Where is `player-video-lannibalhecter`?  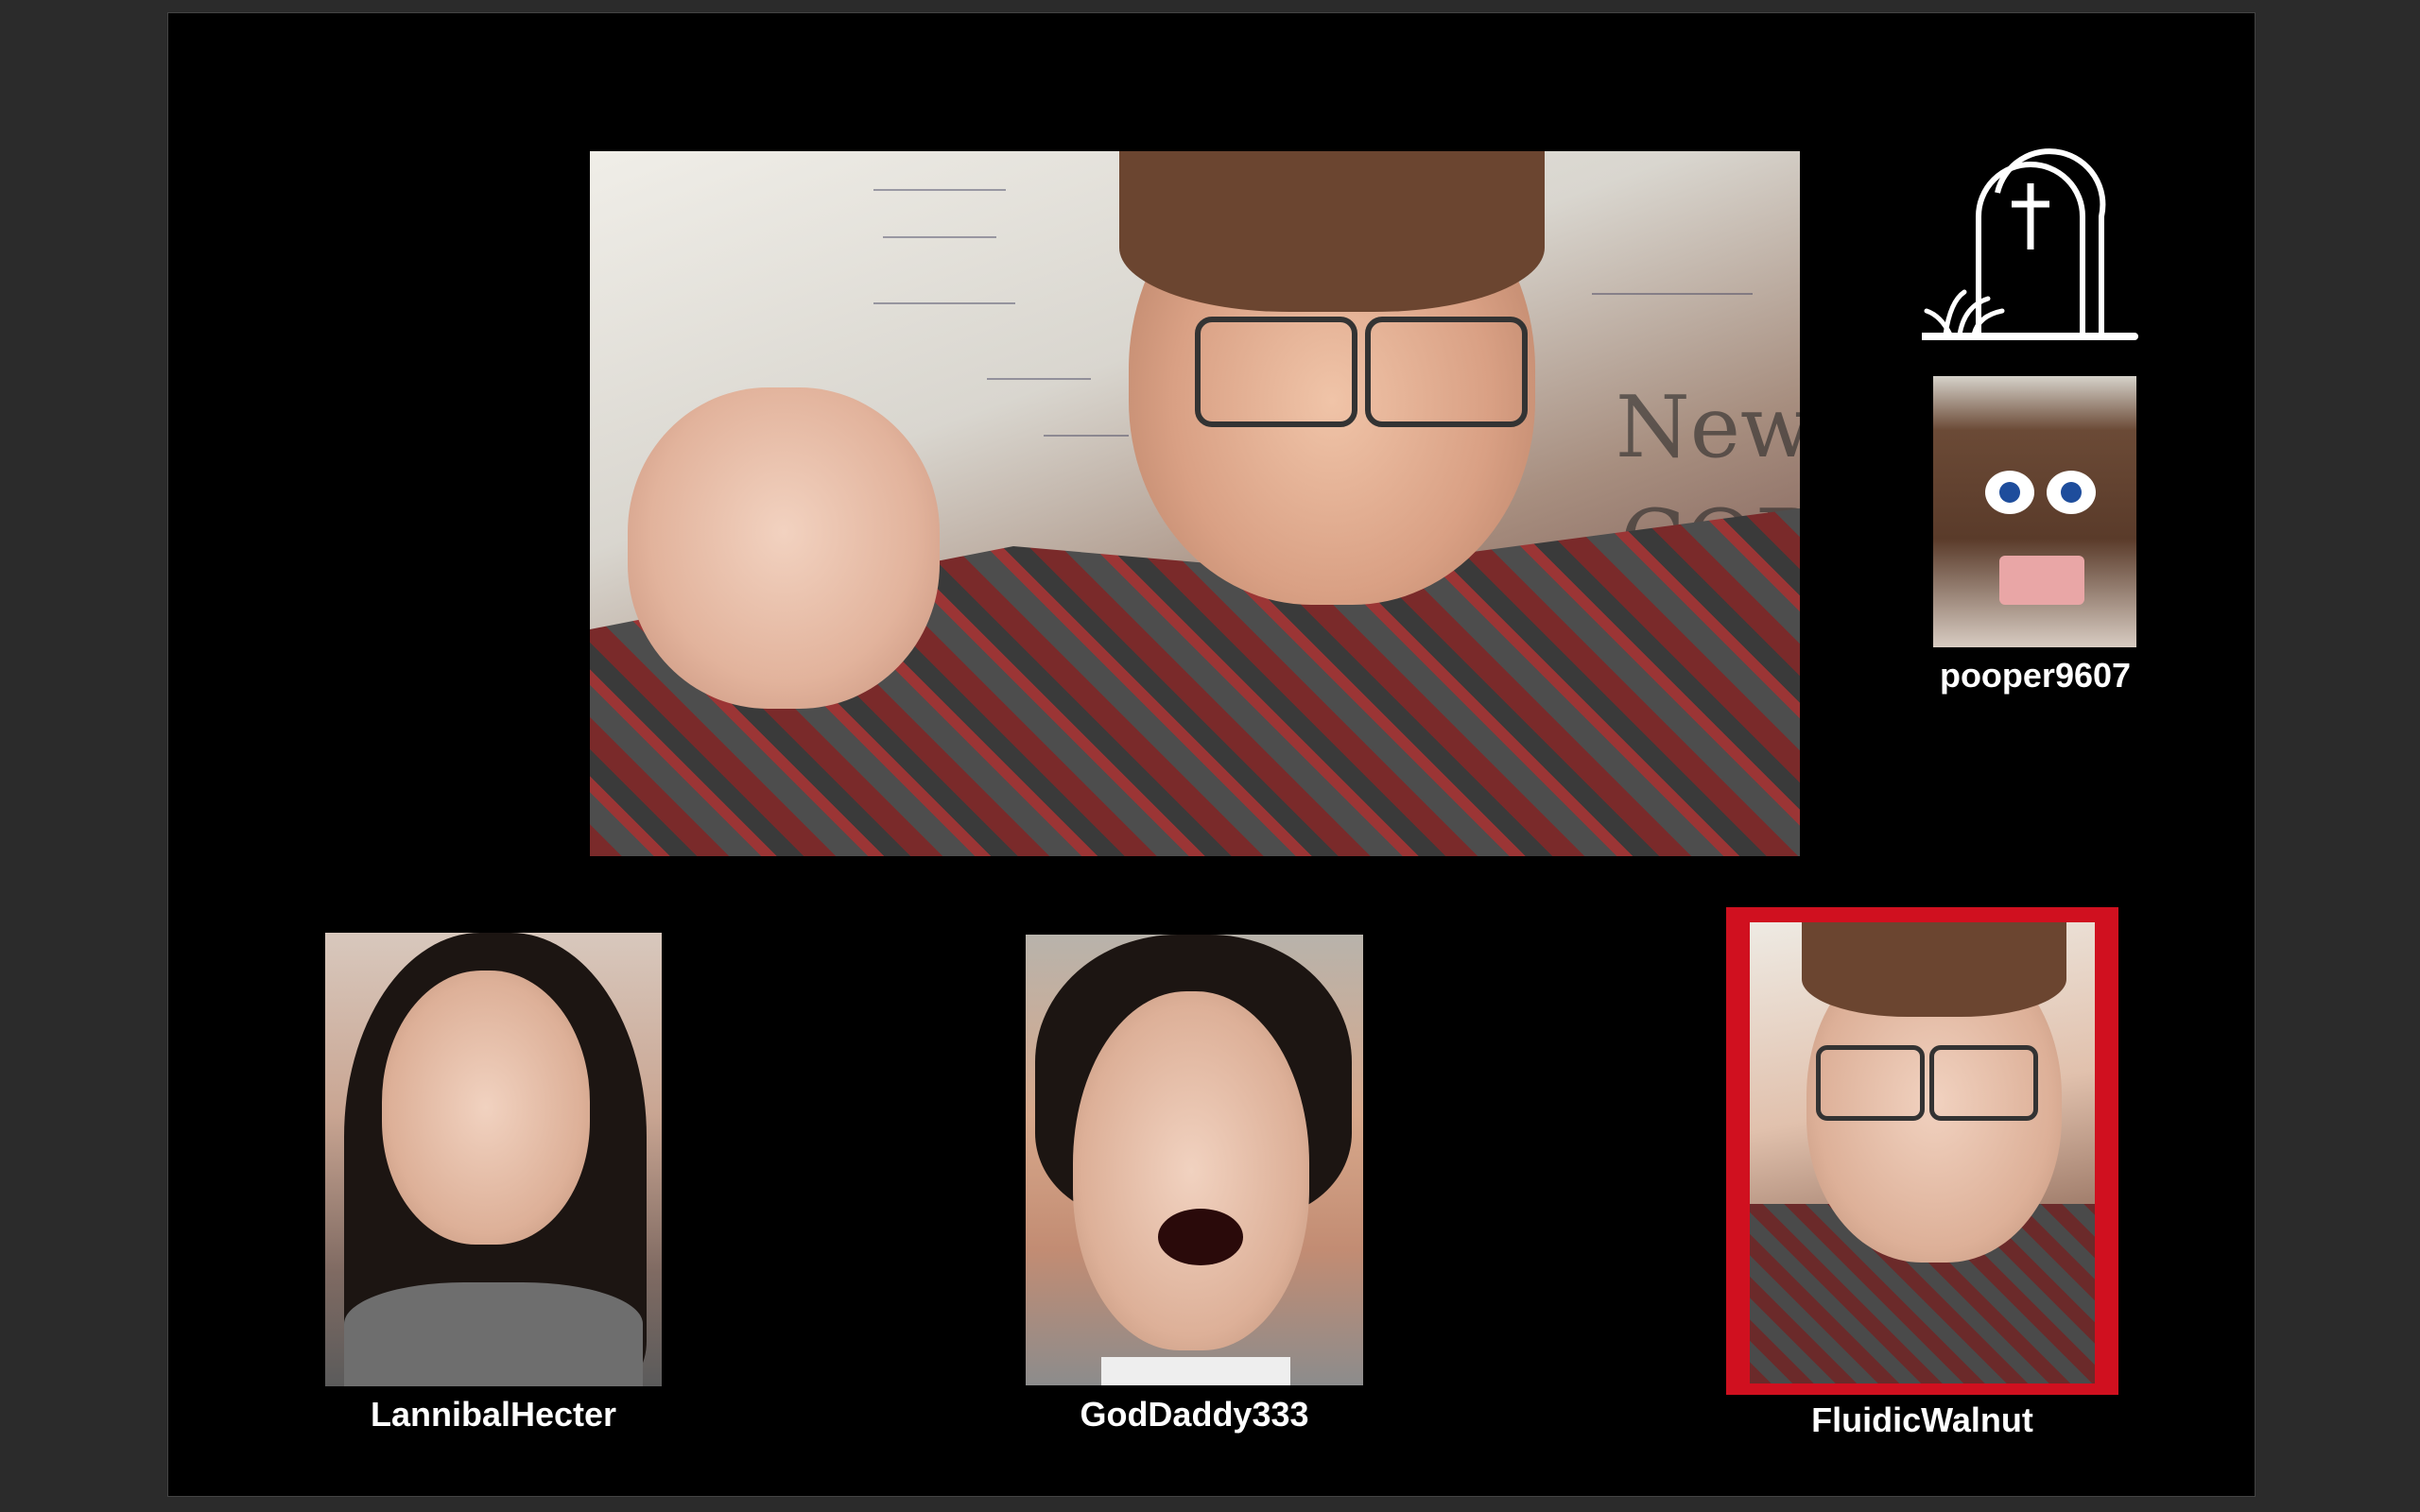 player-video-lannibalhecter is located at coordinates (494, 1159).